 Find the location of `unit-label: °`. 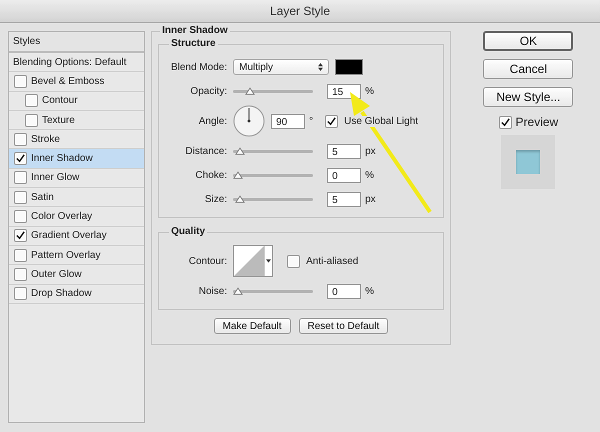

unit-label: ° is located at coordinates (311, 121).